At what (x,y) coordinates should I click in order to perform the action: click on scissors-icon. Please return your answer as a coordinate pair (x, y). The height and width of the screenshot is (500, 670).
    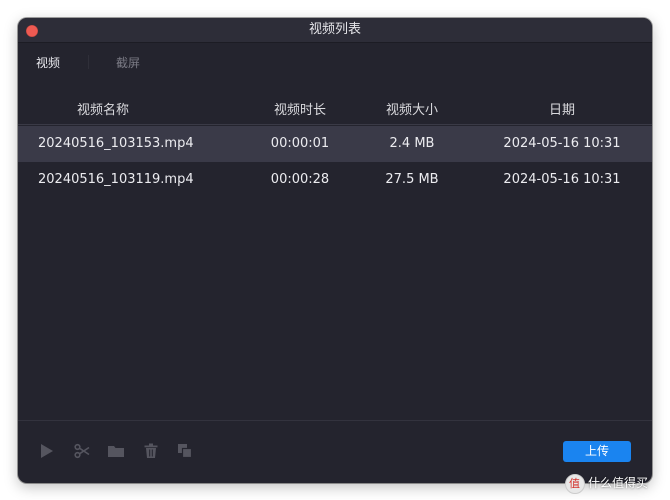
    Looking at the image, I should click on (82, 451).